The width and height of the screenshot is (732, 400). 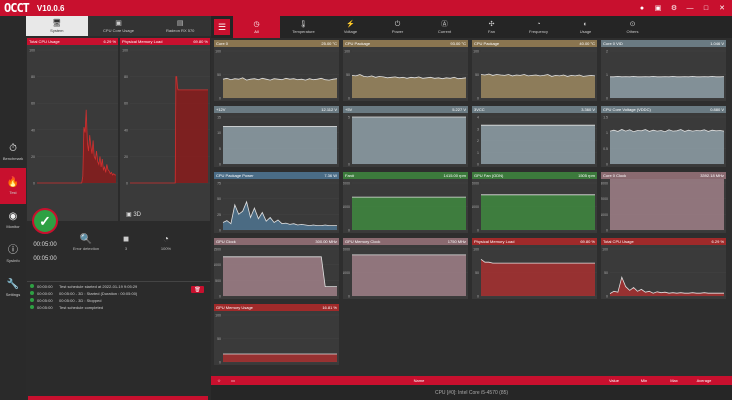 What do you see at coordinates (405, 268) in the screenshot?
I see `sensor-tile: GPU Memory Clock 1750 MHz 2000 1000 0` at bounding box center [405, 268].